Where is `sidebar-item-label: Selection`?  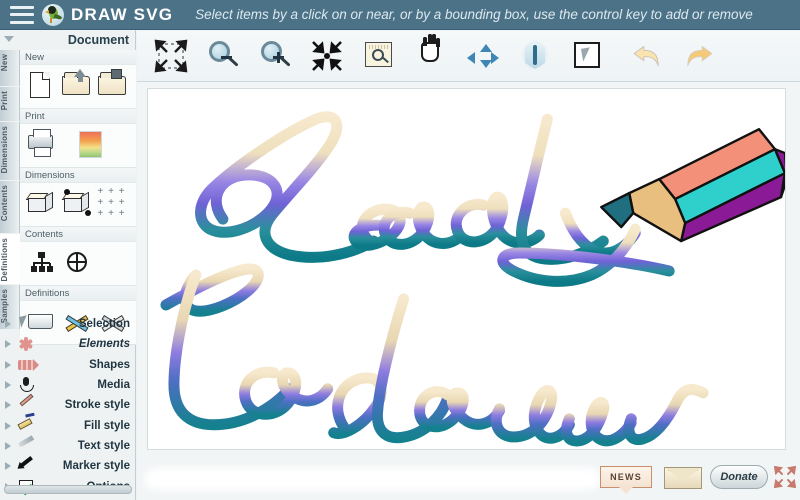 sidebar-item-label: Selection is located at coordinates (104, 324).